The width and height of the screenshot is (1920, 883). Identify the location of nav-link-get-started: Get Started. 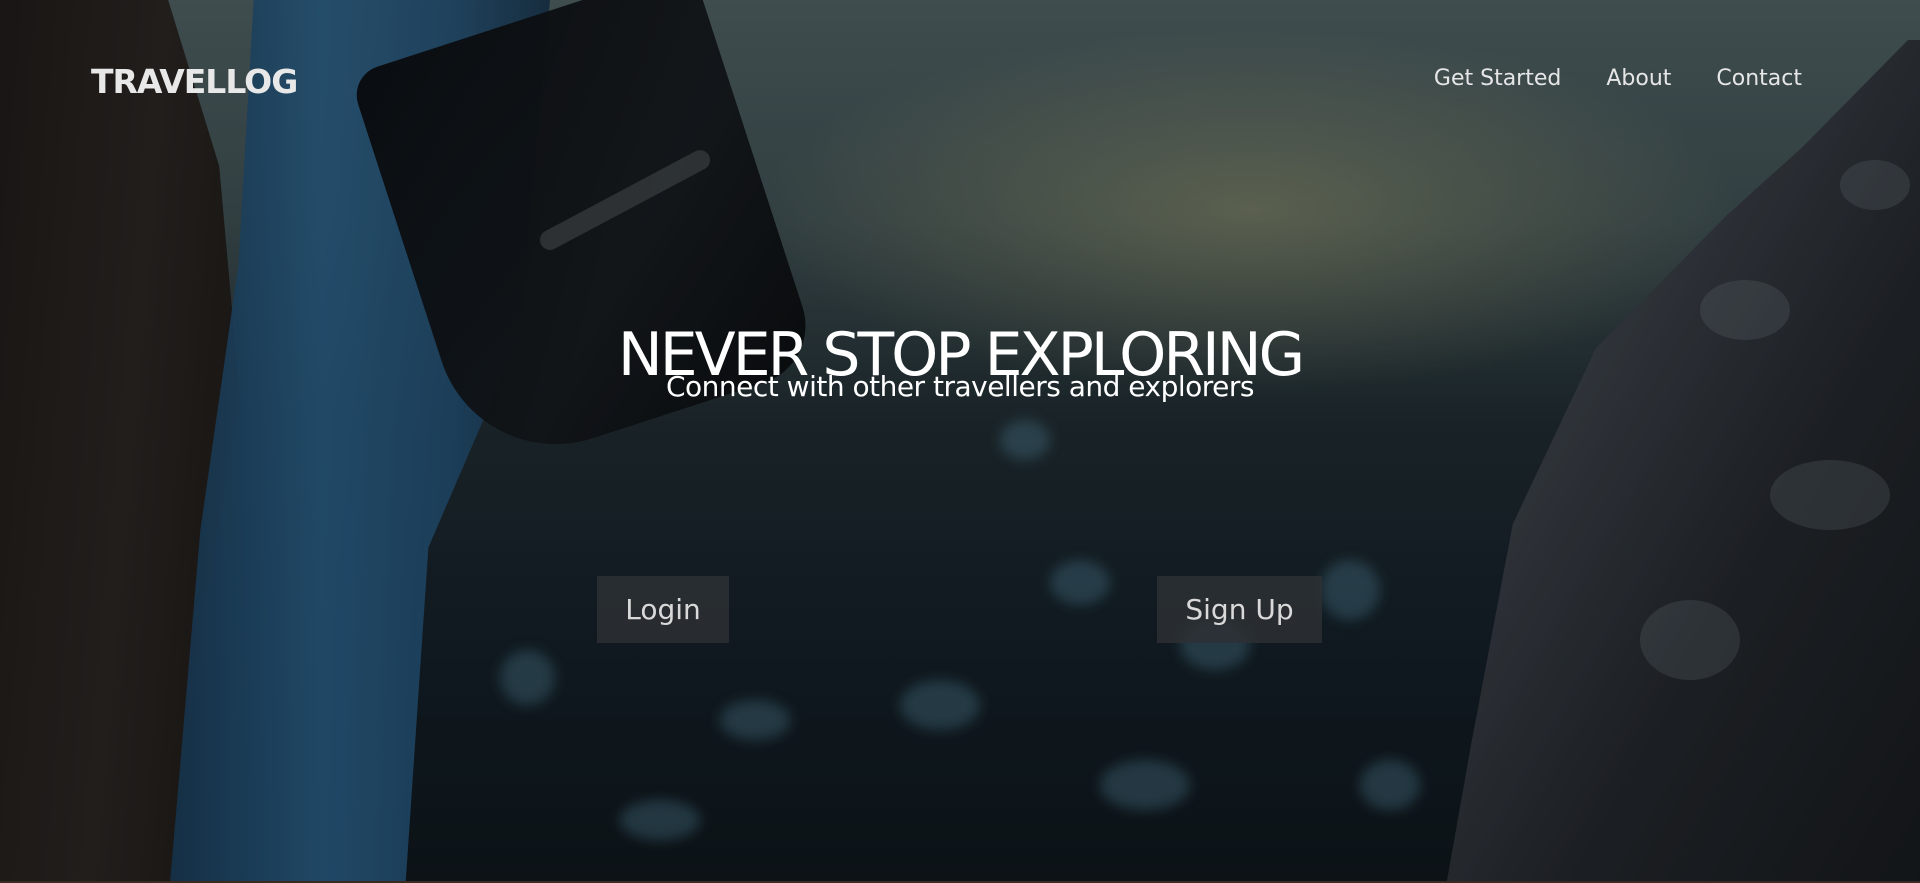
(1497, 78).